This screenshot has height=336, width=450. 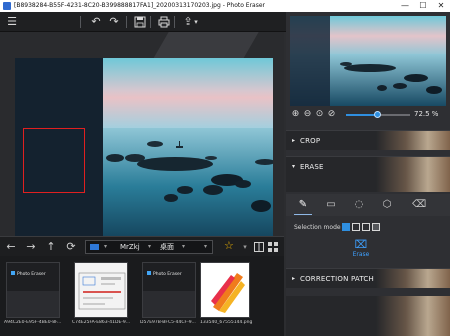 What do you see at coordinates (368, 205) in the screenshot?
I see `erase-tools: ✎ ▭ ◌ ⬡ ⌫` at bounding box center [368, 205].